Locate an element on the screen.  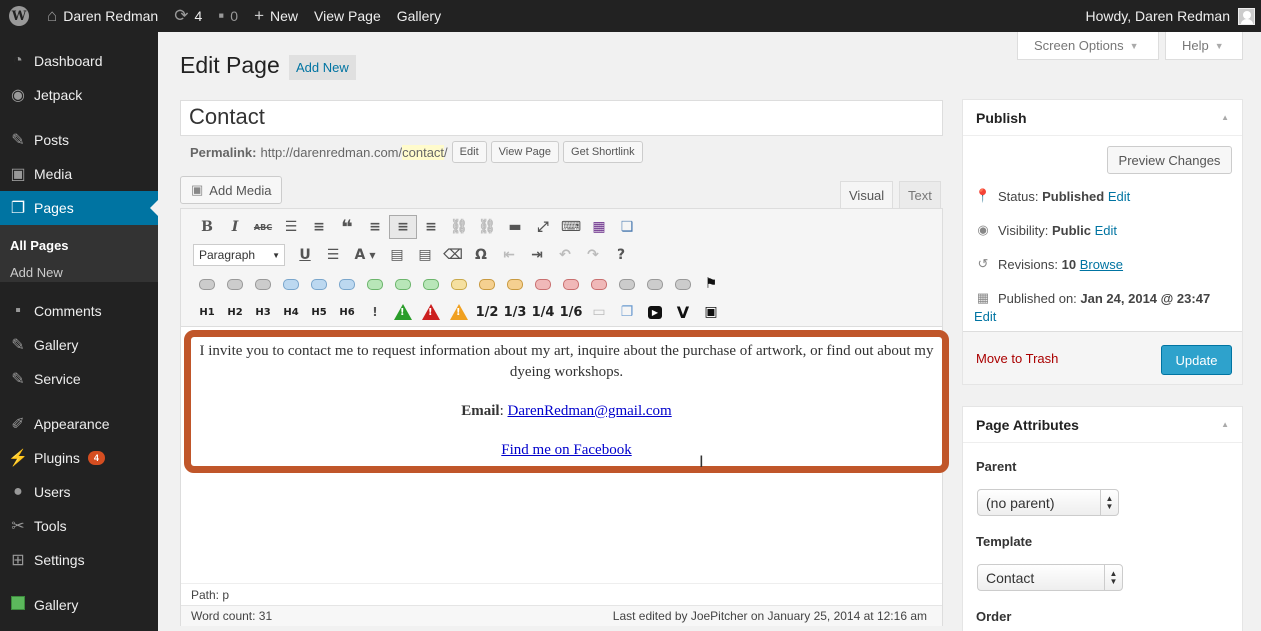
page-attributes-header: Page Attributes ▲ is located at coordinates (1102, 425).